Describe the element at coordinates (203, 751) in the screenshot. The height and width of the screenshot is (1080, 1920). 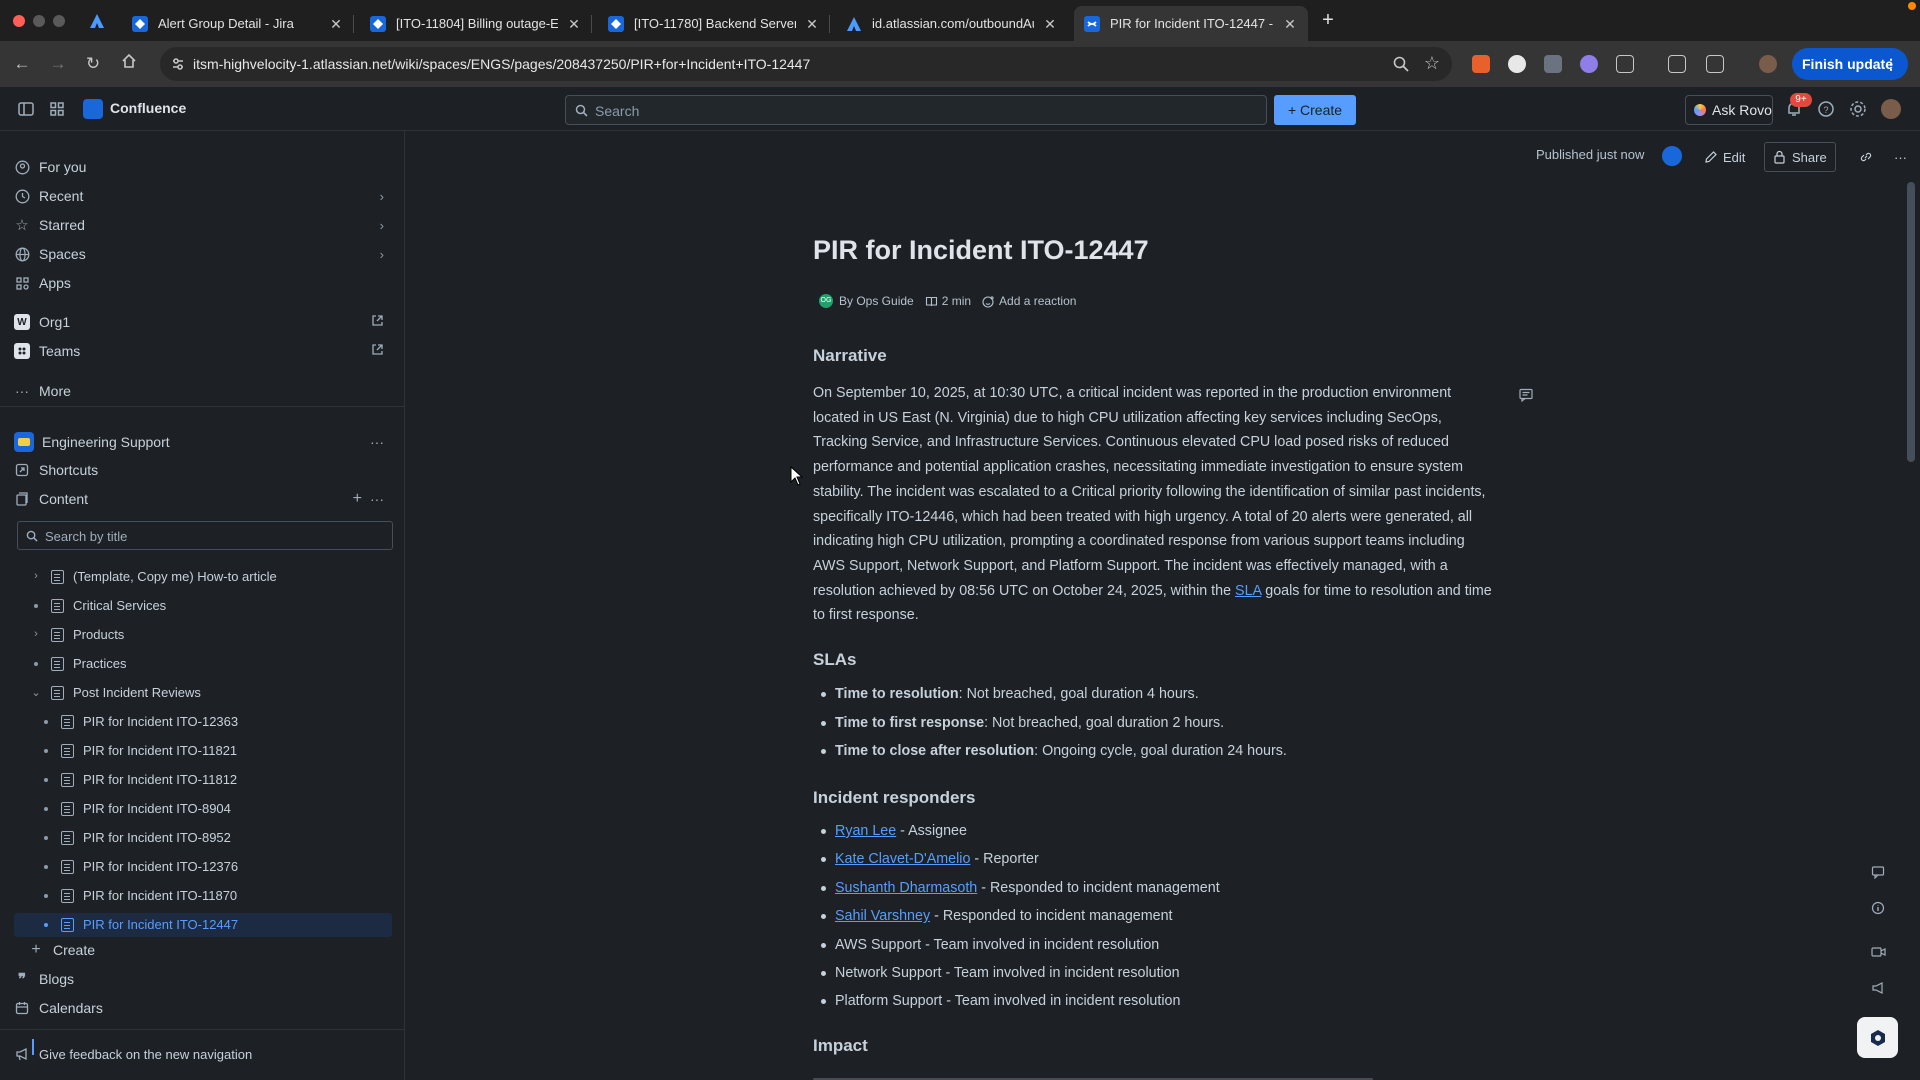
I see `tree-item: PIR for Incident ITO-11821` at that location.